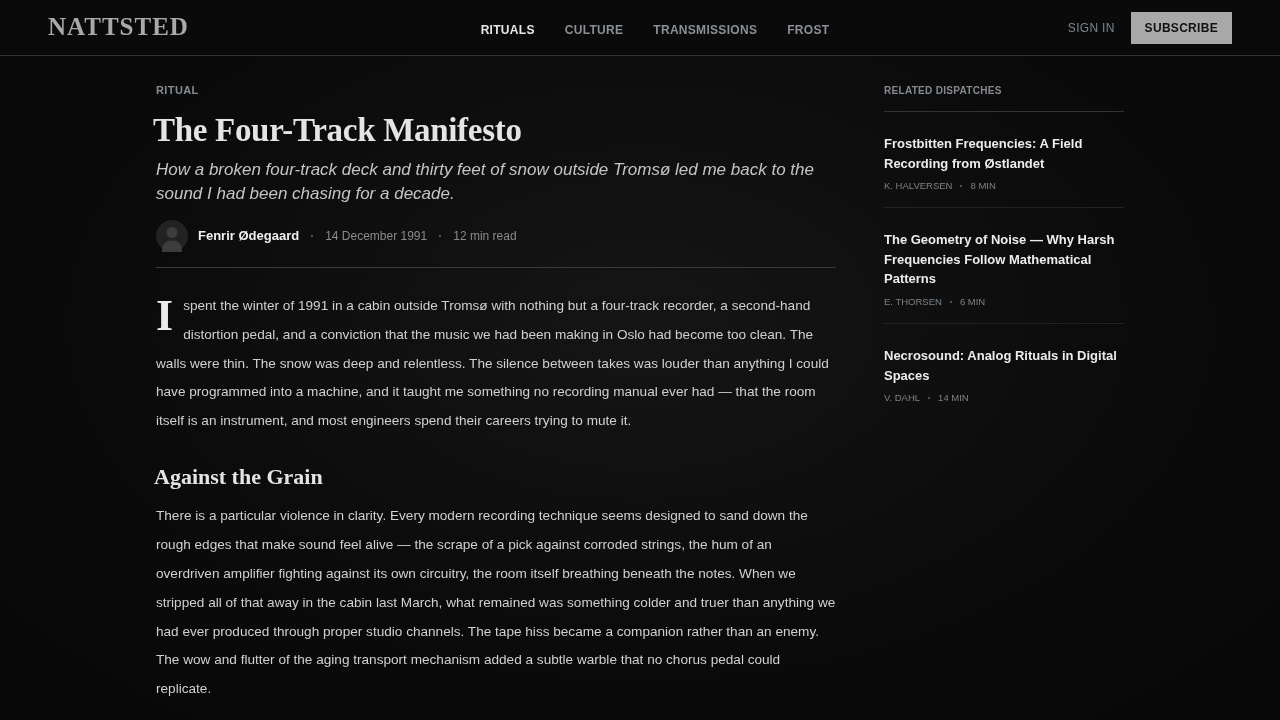 This screenshot has width=1280, height=720. Describe the element at coordinates (1181, 27) in the screenshot. I see `subscribe-button: SUBSCRIBE` at that location.